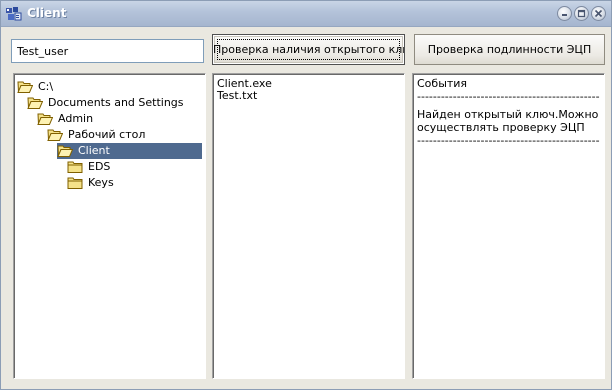 This screenshot has height=392, width=614. What do you see at coordinates (99, 166) in the screenshot?
I see `tree-item-label: EDS` at bounding box center [99, 166].